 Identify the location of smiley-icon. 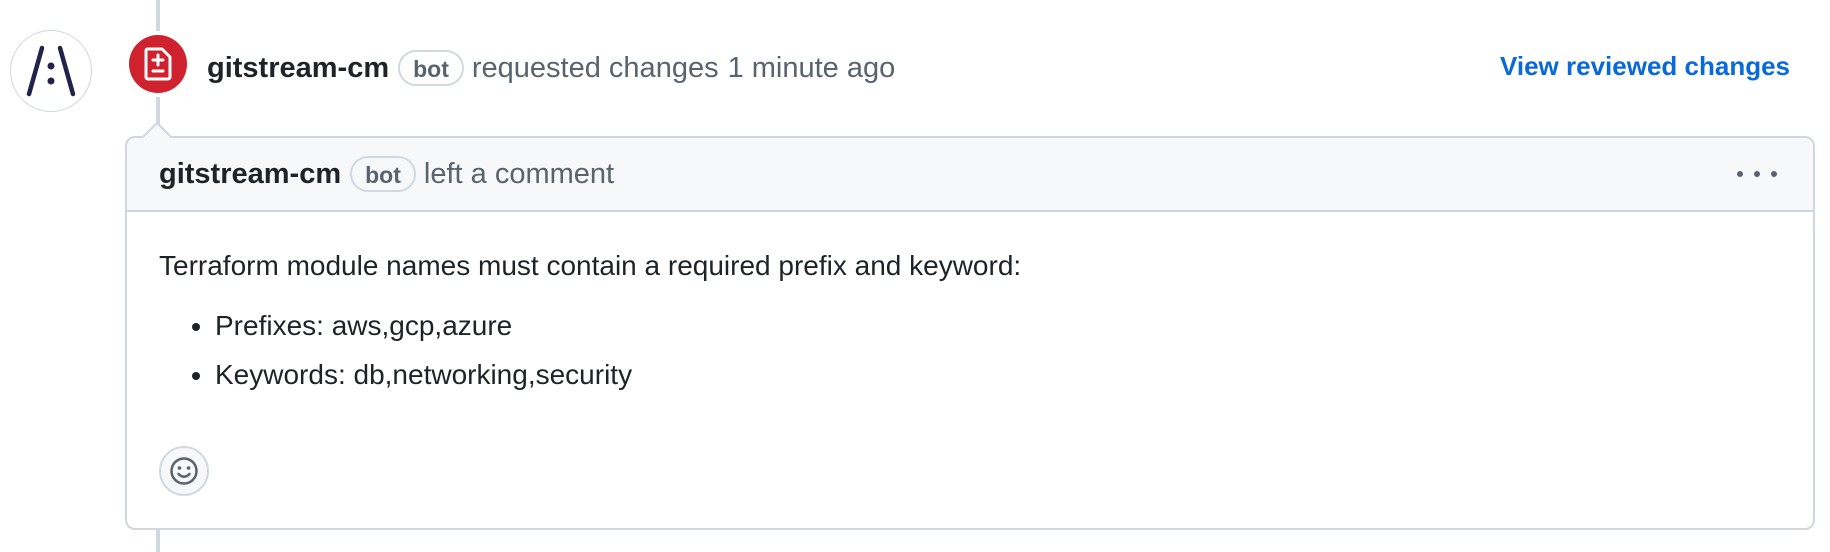
(184, 471).